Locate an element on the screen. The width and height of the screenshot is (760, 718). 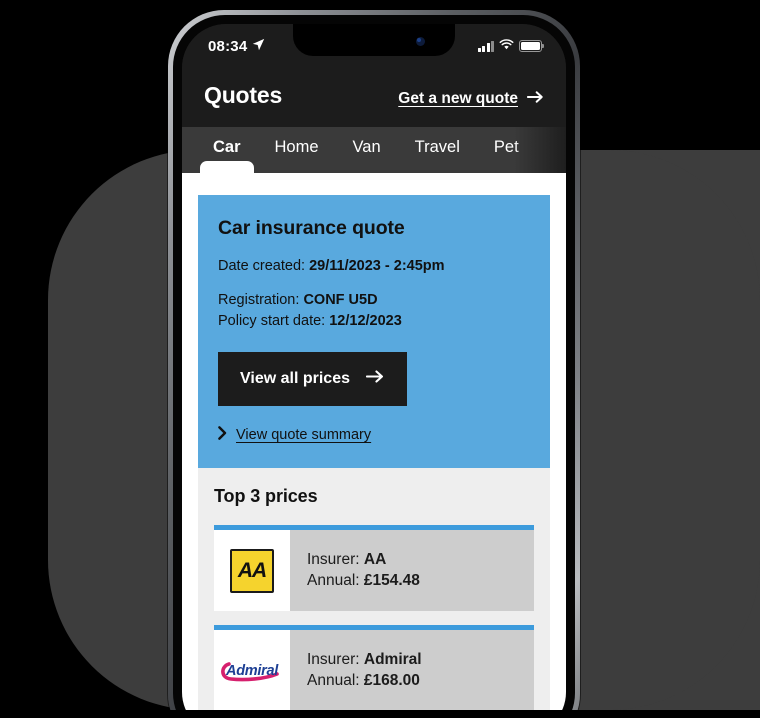
status-bar-left: 08:34 is located at coordinates (236, 46).